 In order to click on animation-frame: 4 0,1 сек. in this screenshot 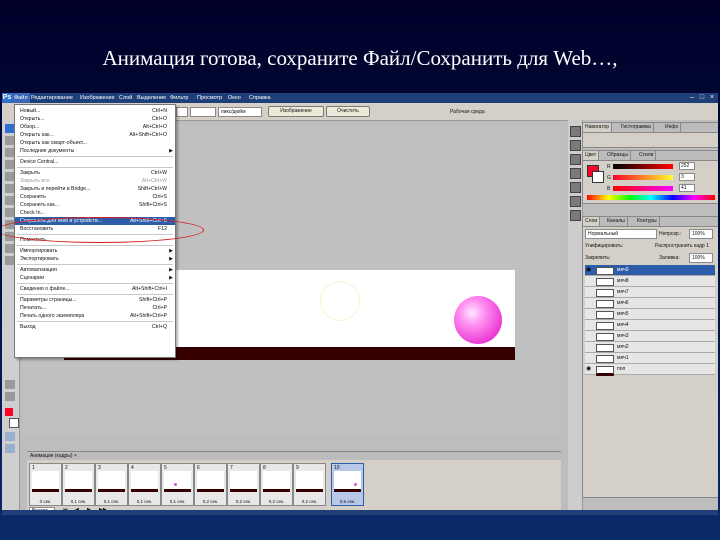, I will do `click(144, 484)`.